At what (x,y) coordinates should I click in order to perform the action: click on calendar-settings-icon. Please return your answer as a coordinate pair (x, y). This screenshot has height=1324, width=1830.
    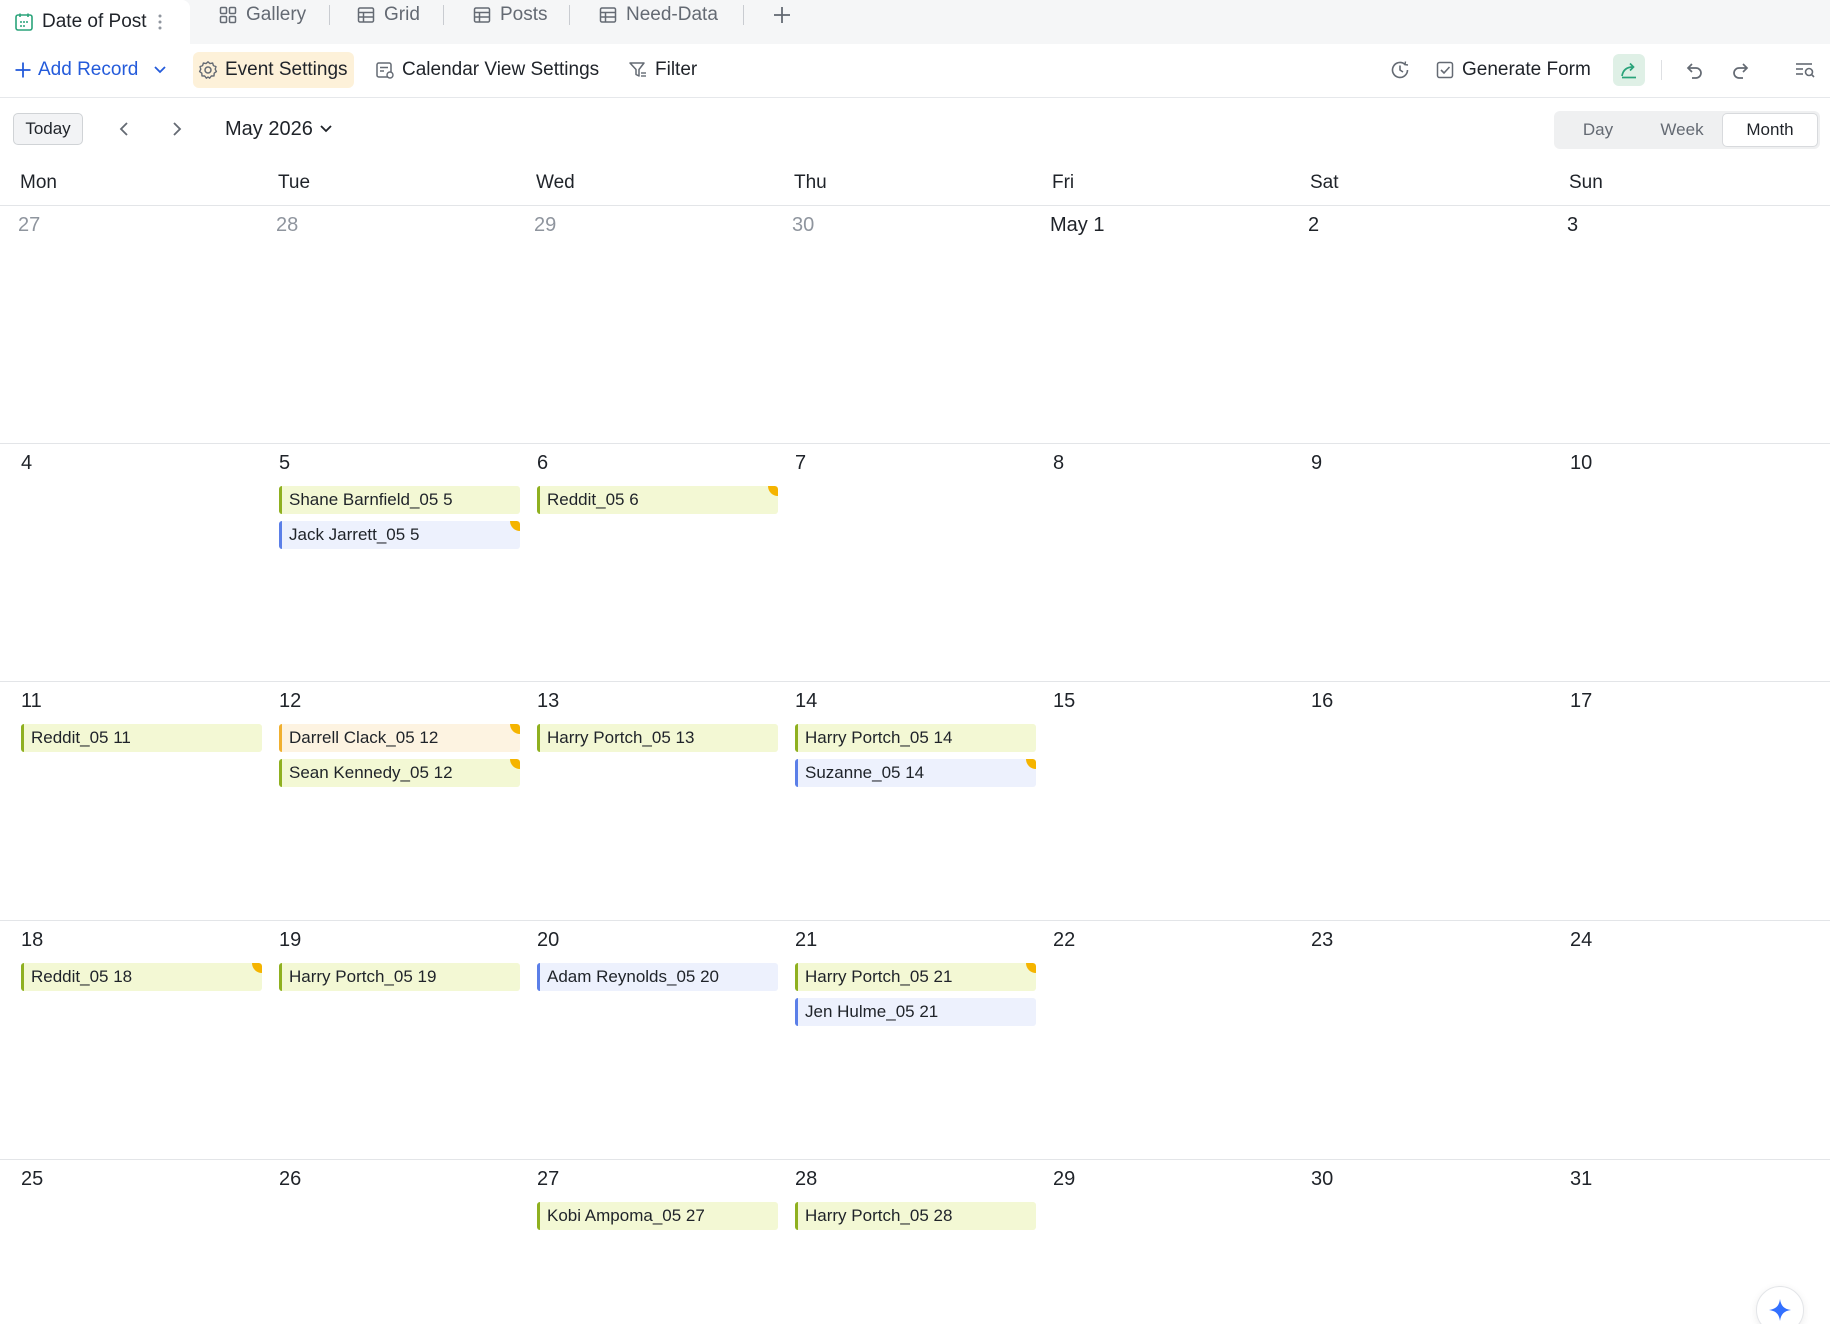
    Looking at the image, I should click on (385, 70).